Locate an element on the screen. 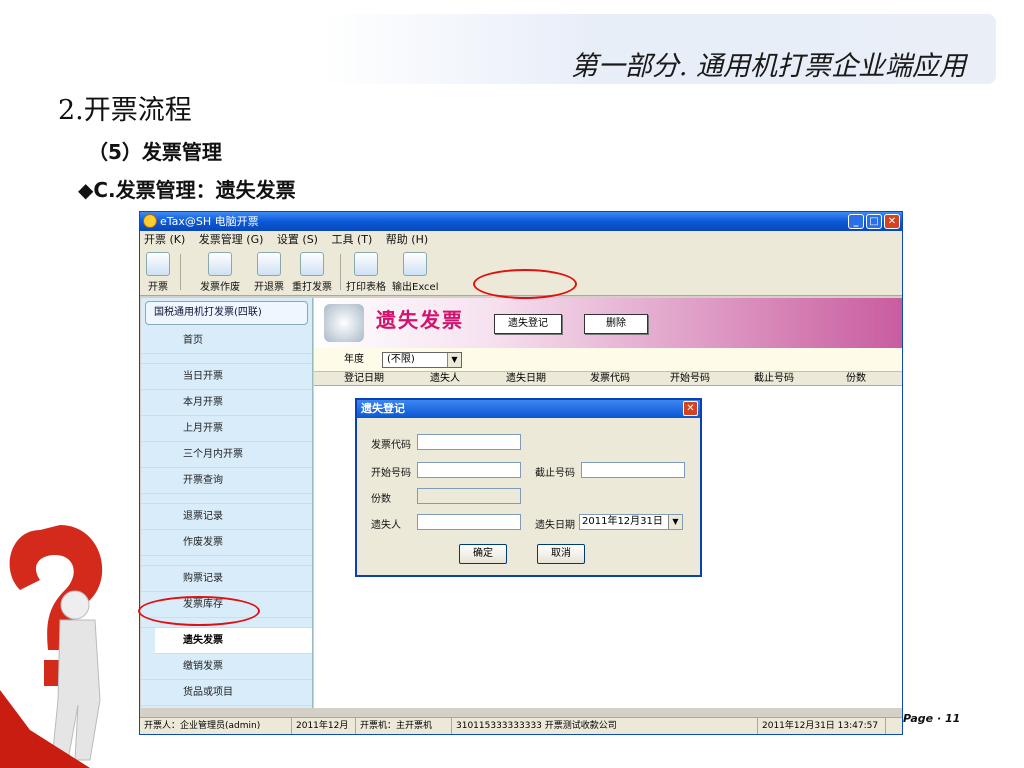 The width and height of the screenshot is (1024, 768). cancel-button: 取消 is located at coordinates (561, 554).